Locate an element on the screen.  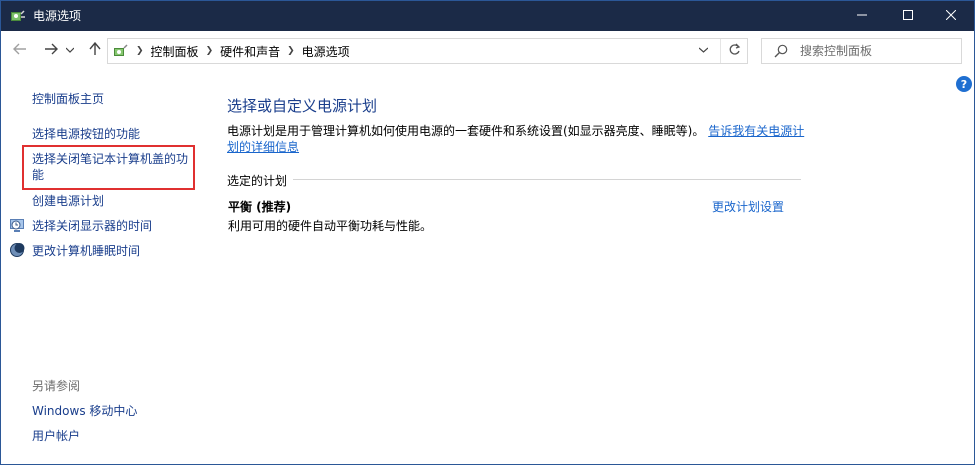
change-plan-settings-link: 更改计划设置 is located at coordinates (748, 206).